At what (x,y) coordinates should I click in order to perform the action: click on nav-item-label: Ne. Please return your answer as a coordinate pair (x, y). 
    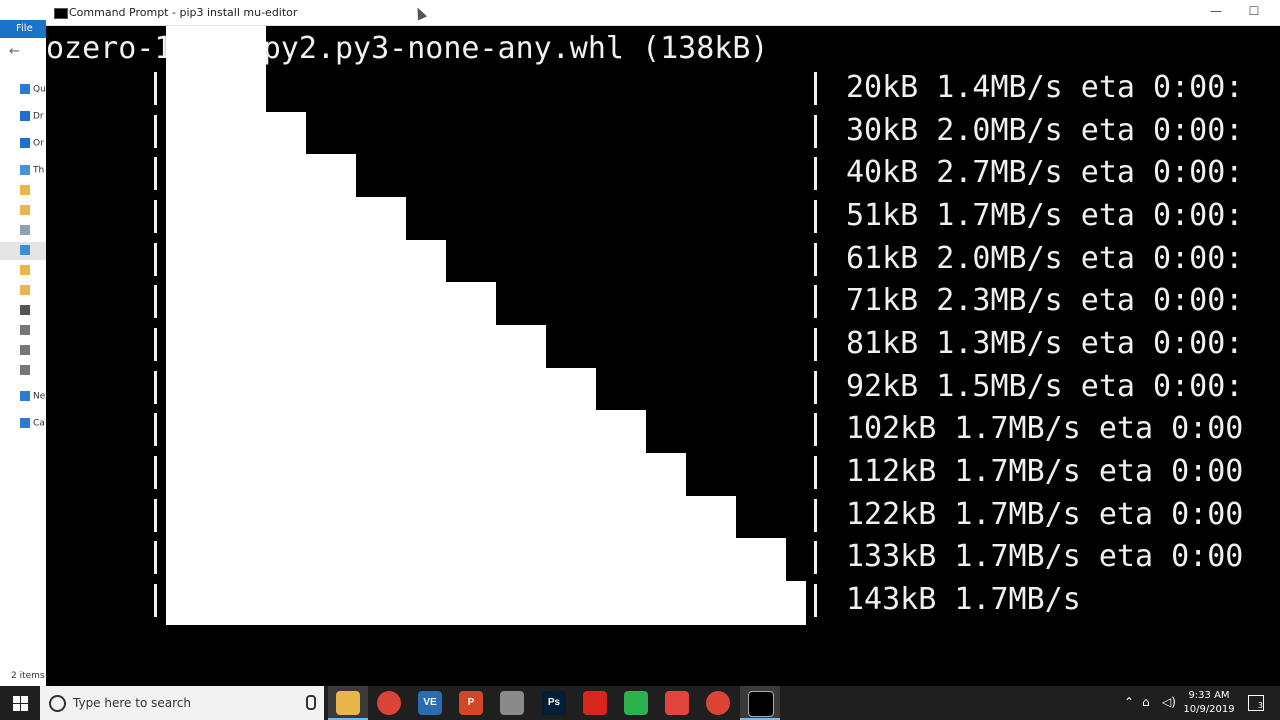
    Looking at the image, I should click on (39, 396).